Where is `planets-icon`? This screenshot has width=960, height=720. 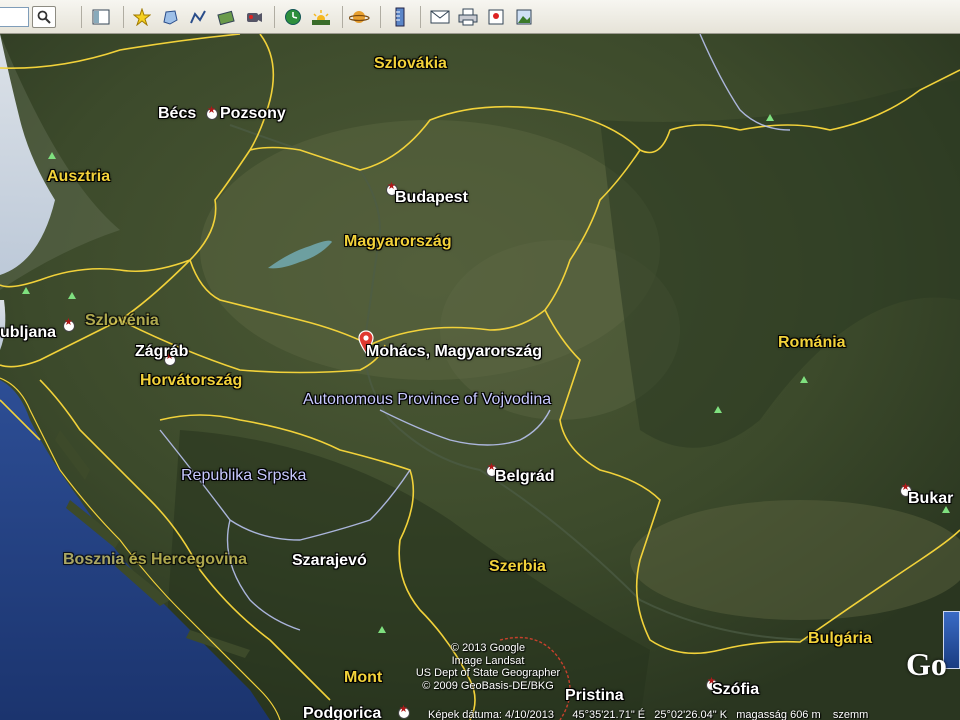
planets-icon is located at coordinates (359, 17).